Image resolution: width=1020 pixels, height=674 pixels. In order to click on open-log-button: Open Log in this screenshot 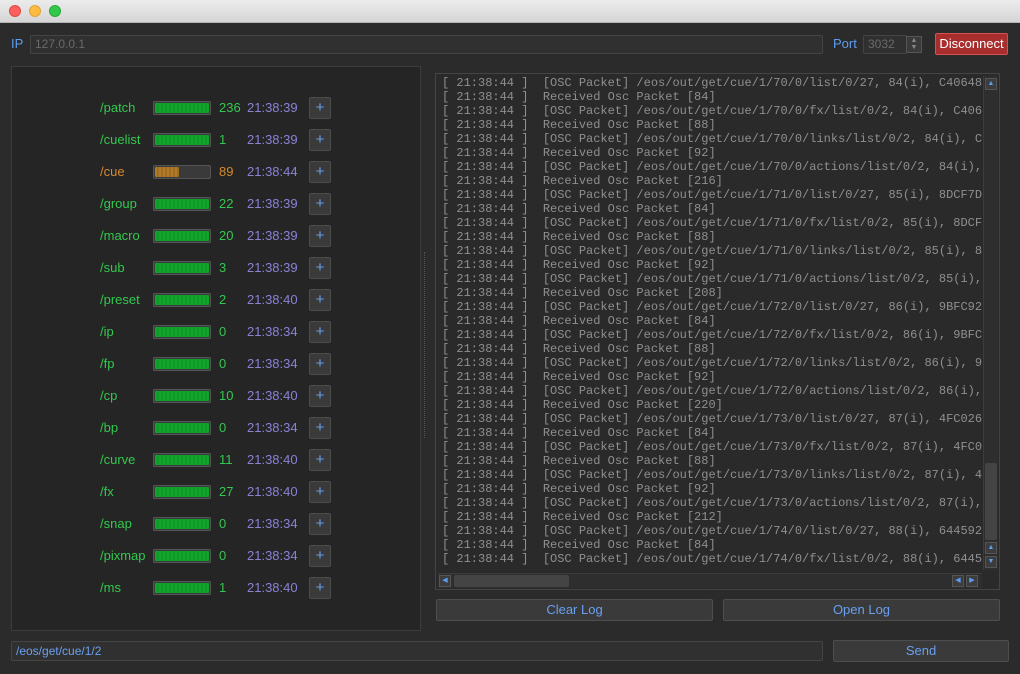, I will do `click(861, 610)`.